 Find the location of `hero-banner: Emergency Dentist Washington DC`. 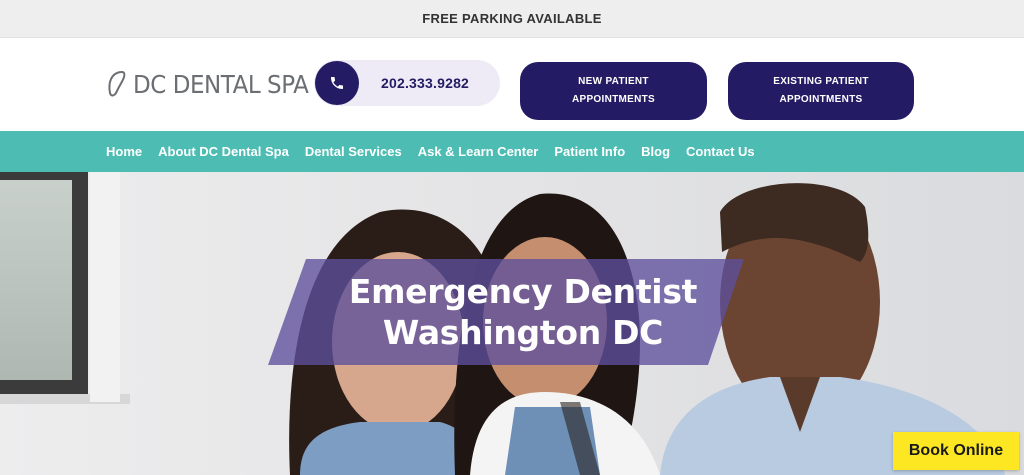

hero-banner: Emergency Dentist Washington DC is located at coordinates (506, 312).